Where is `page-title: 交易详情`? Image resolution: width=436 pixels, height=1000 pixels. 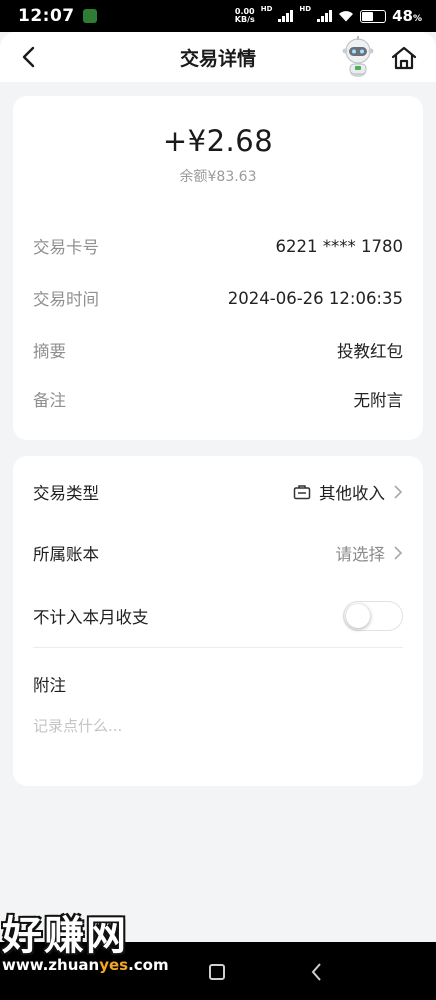
page-title: 交易详情 is located at coordinates (217, 58).